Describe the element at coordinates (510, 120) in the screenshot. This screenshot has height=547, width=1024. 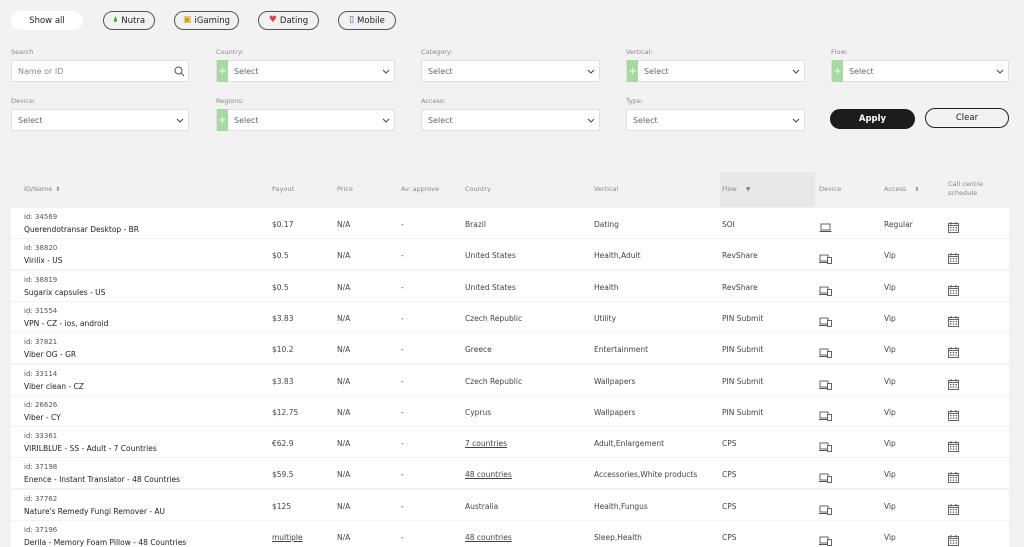
I see `access-select: Select` at that location.